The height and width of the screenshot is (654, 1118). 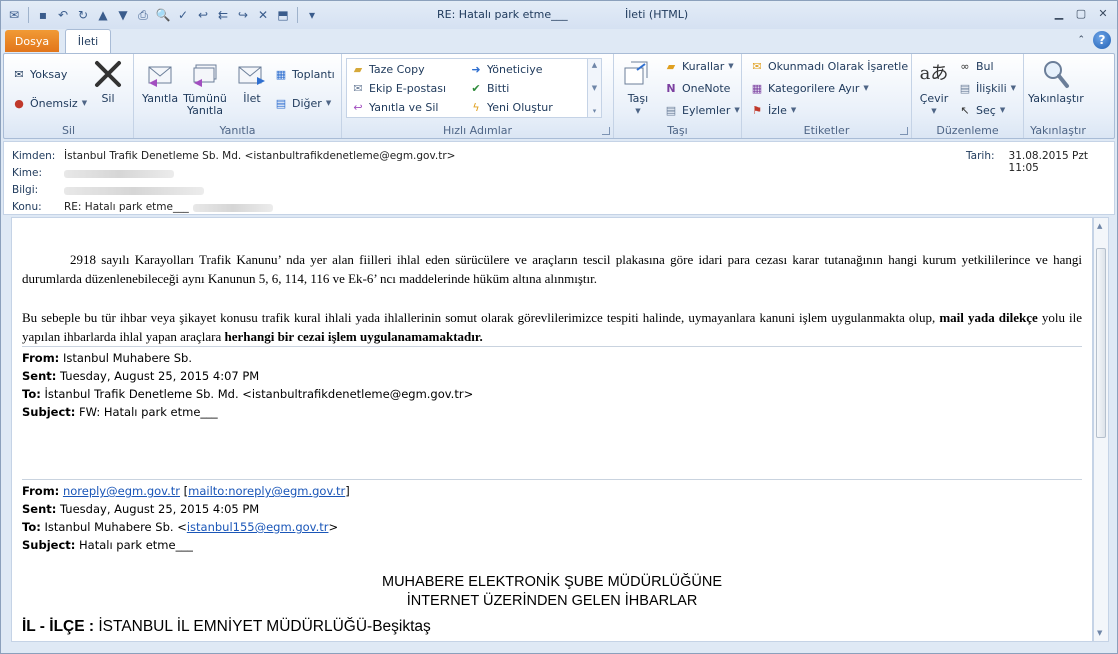 I want to click on quick-access-toolbar: ✉ ▪ ↶ ↻ ▲ ▼ ⎙ 🔍 ✓ ↩ ⇇ ↪ ✕ ⬒ ▾, so click(x=163, y=15).